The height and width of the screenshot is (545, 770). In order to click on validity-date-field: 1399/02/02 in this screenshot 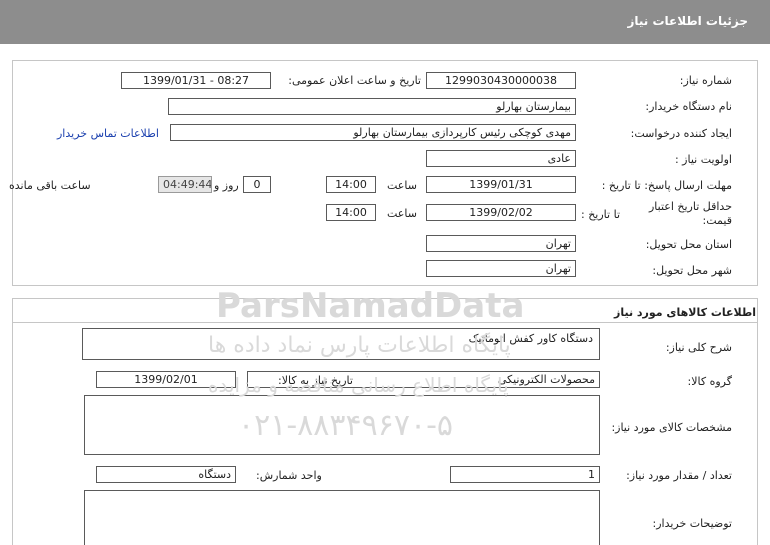, I will do `click(501, 212)`.